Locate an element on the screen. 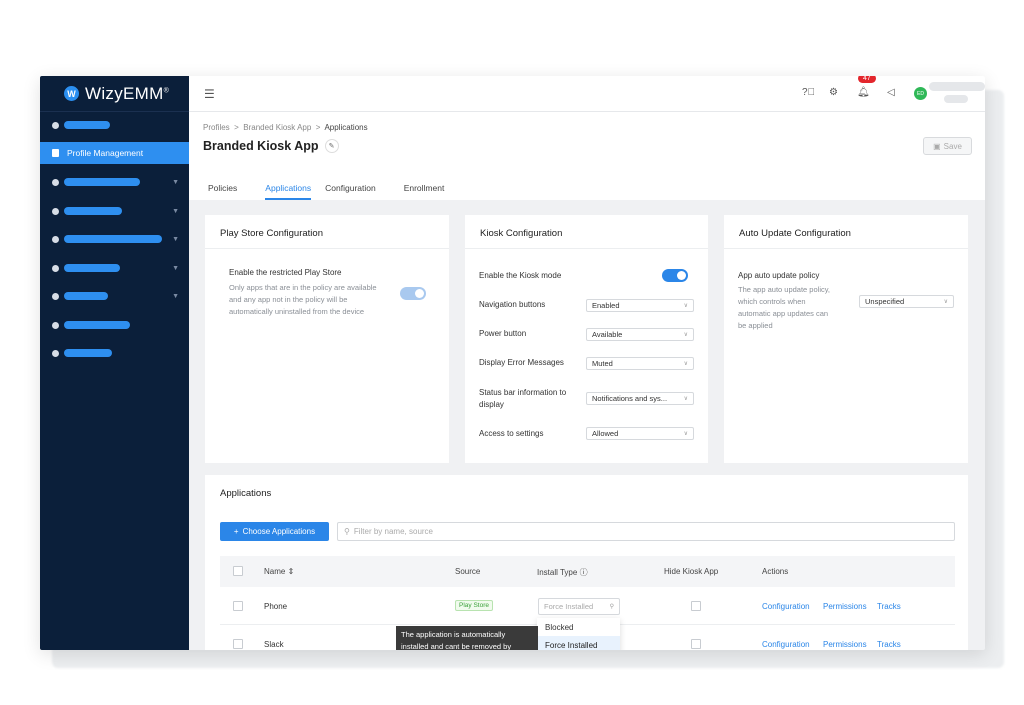 The image size is (1024, 705). select-all-checkbox is located at coordinates (238, 571).